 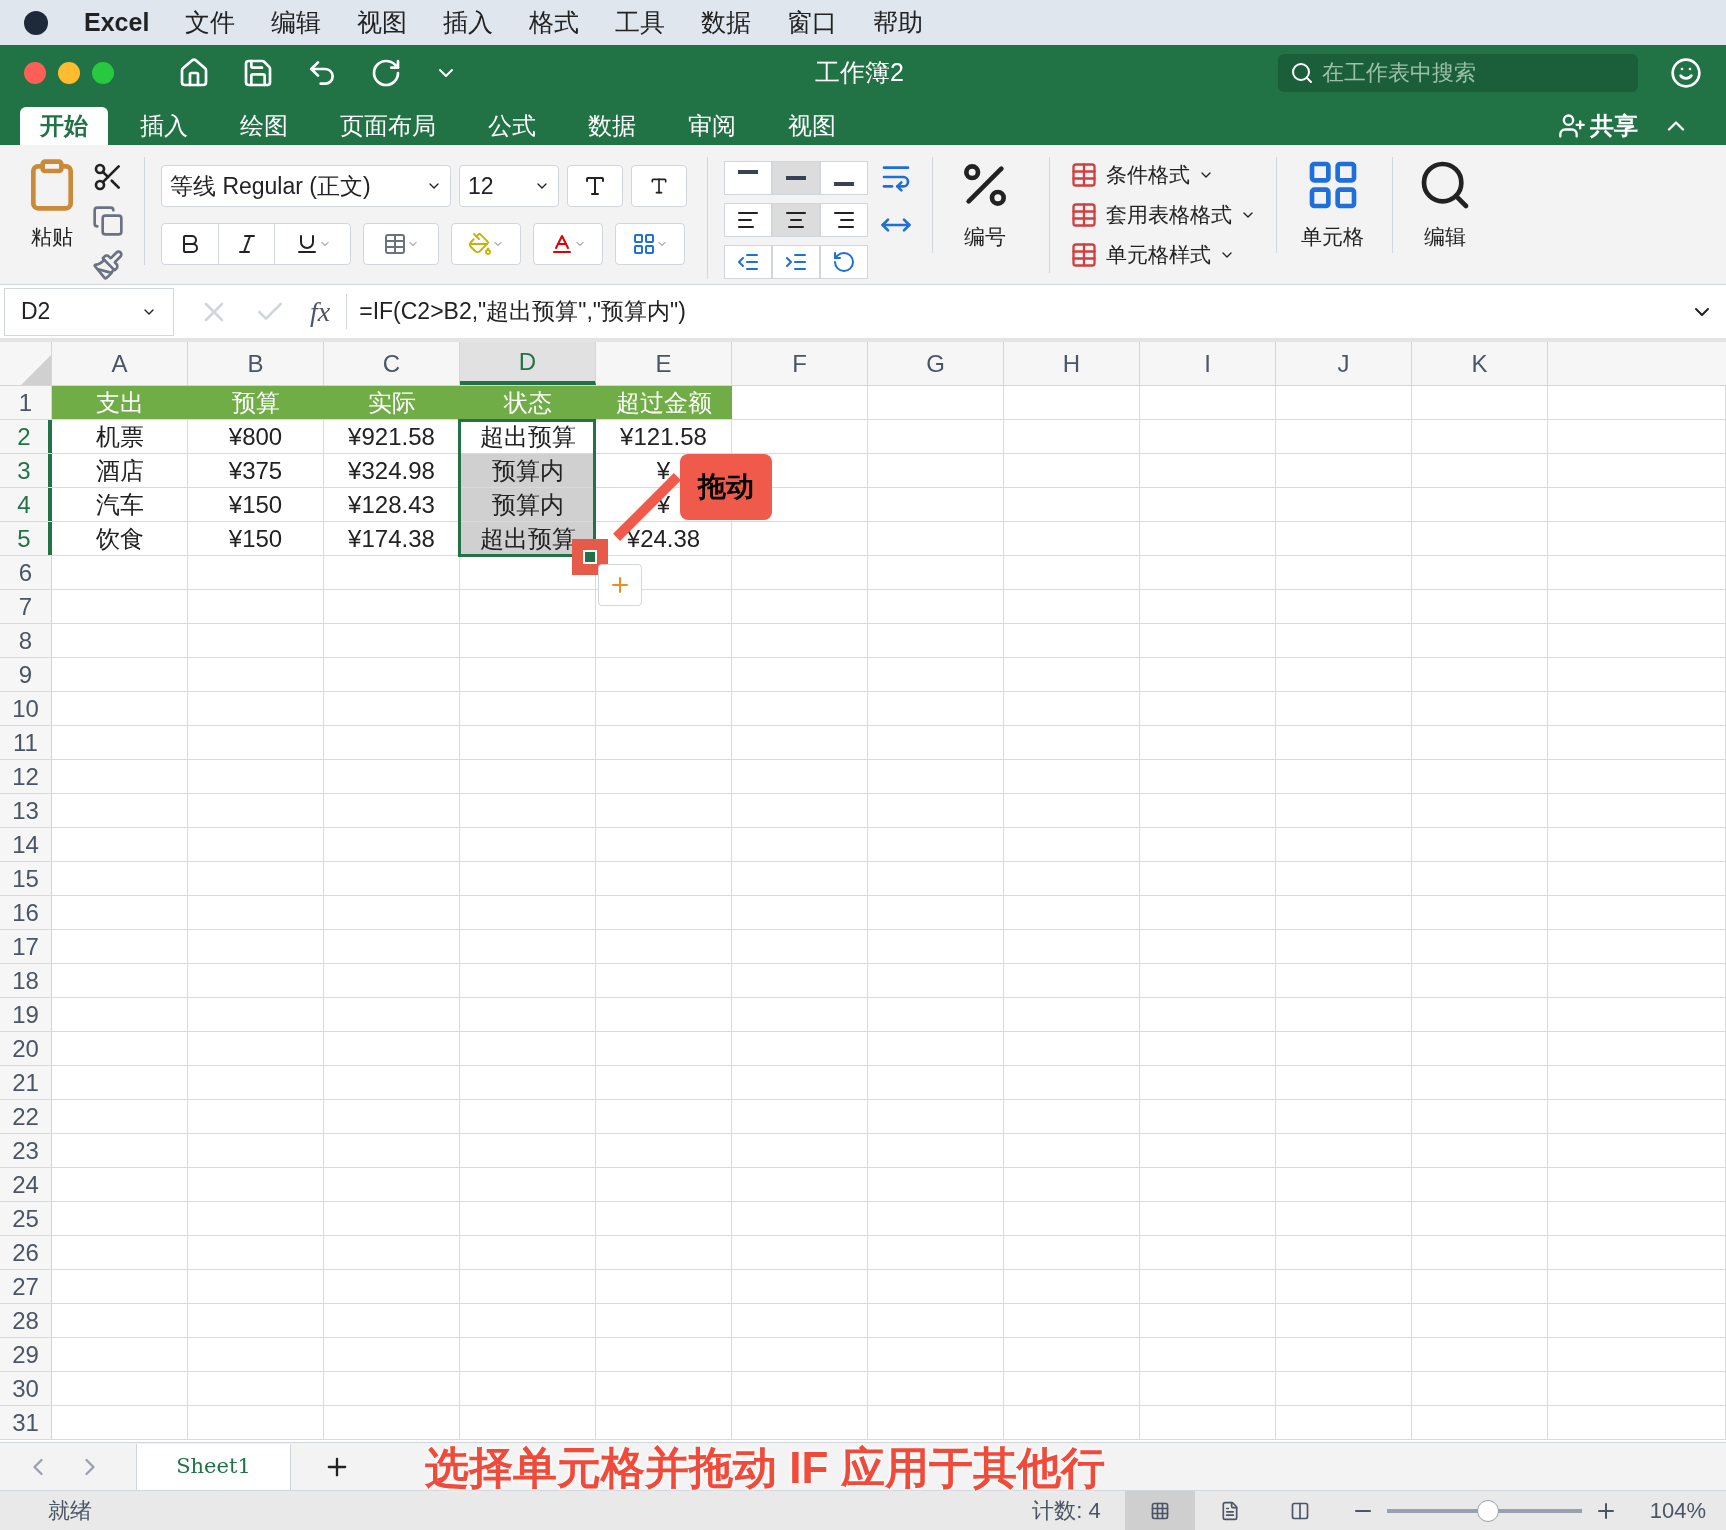 What do you see at coordinates (89, 311) in the screenshot?
I see `name-box: D2` at bounding box center [89, 311].